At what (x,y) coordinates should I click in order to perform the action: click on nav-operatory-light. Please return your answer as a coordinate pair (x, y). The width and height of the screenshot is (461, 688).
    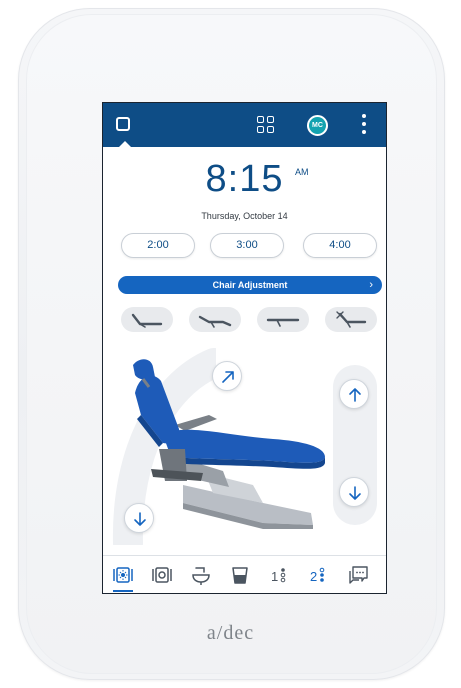
    Looking at the image, I should click on (123, 577).